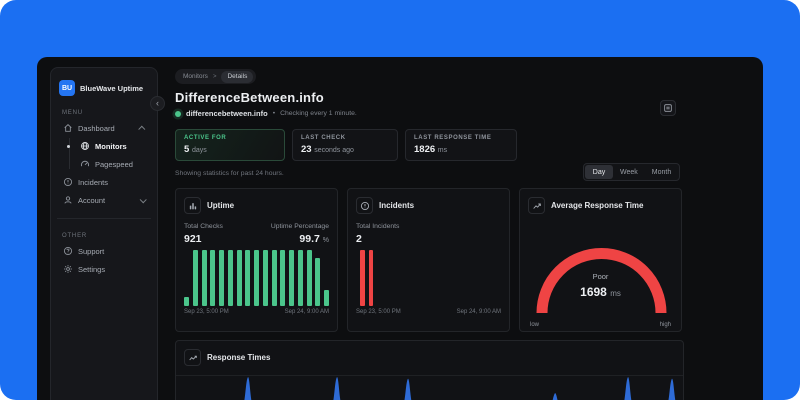 Image resolution: width=800 pixels, height=400 pixels. What do you see at coordinates (111, 146) in the screenshot?
I see `sidebar-item-label: Monitors` at bounding box center [111, 146].